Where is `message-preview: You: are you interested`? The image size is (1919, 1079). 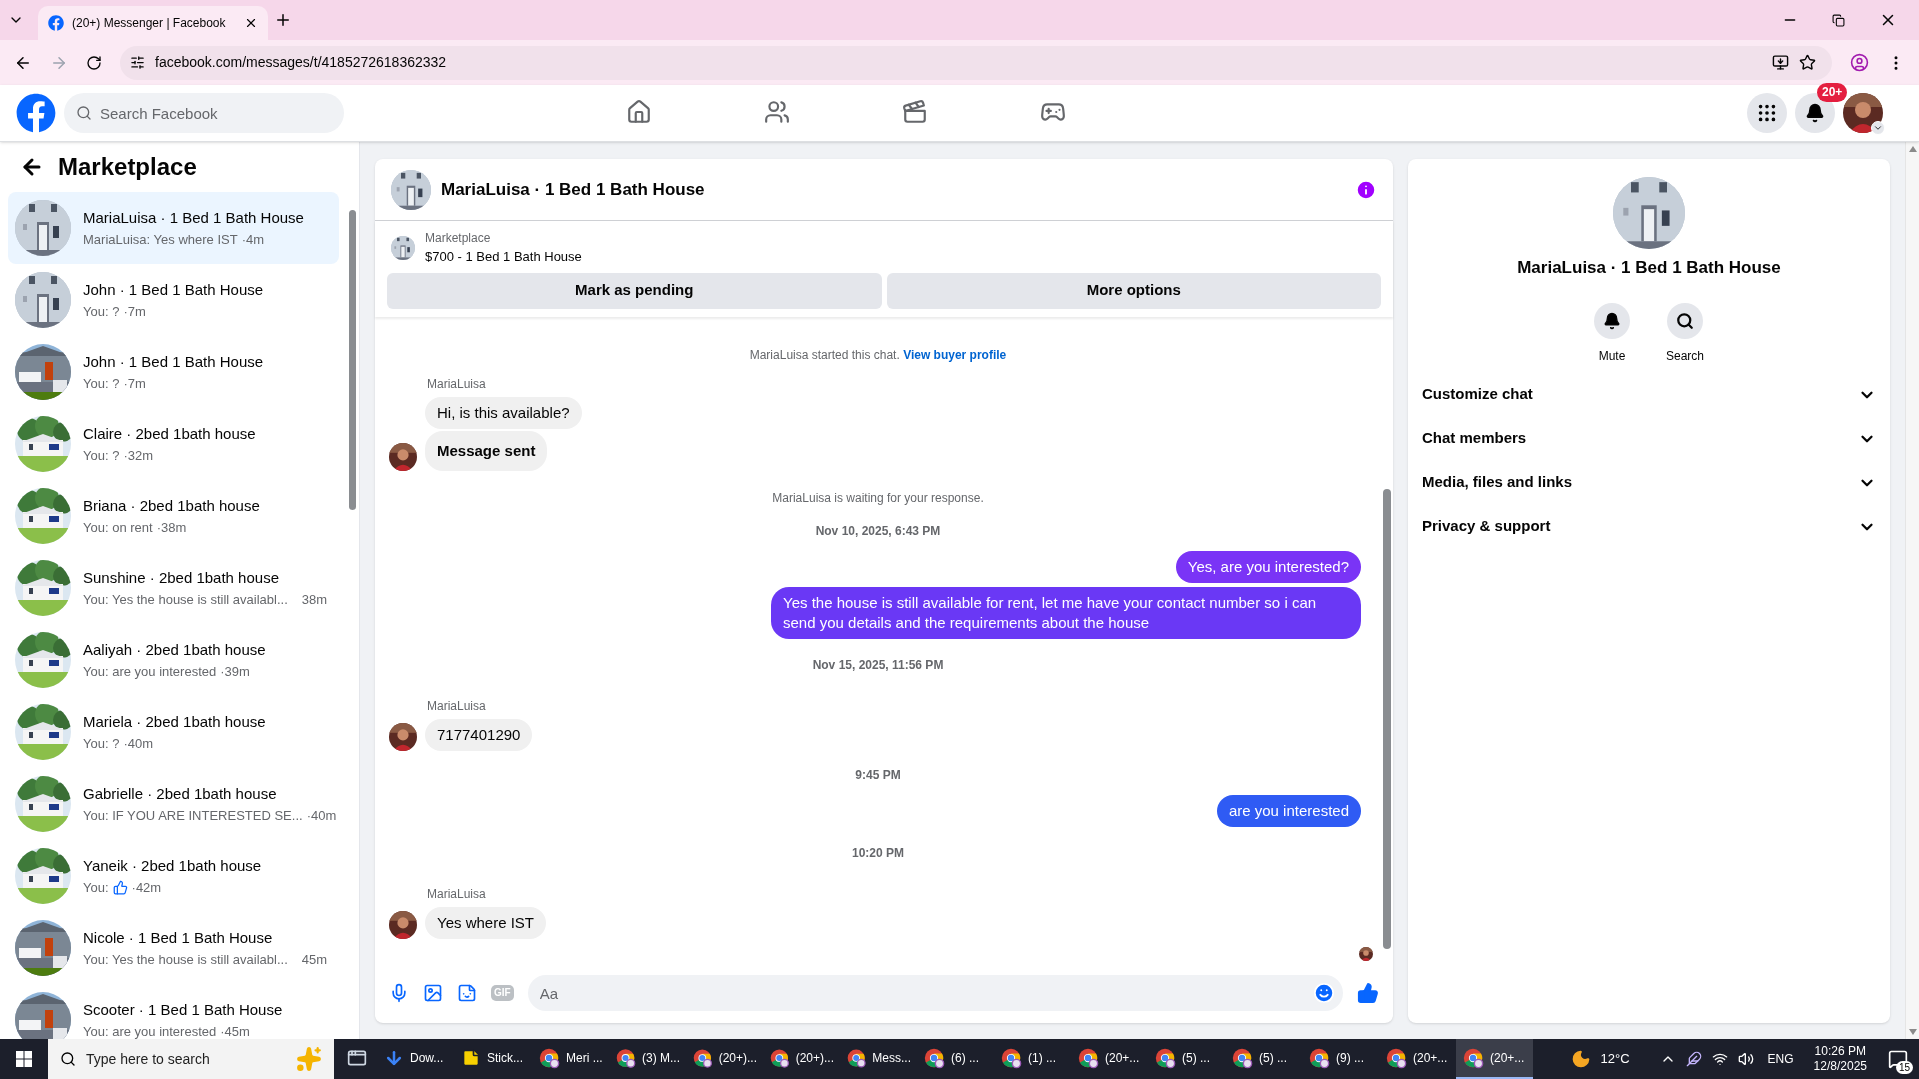 message-preview: You: are you interested is located at coordinates (150, 1030).